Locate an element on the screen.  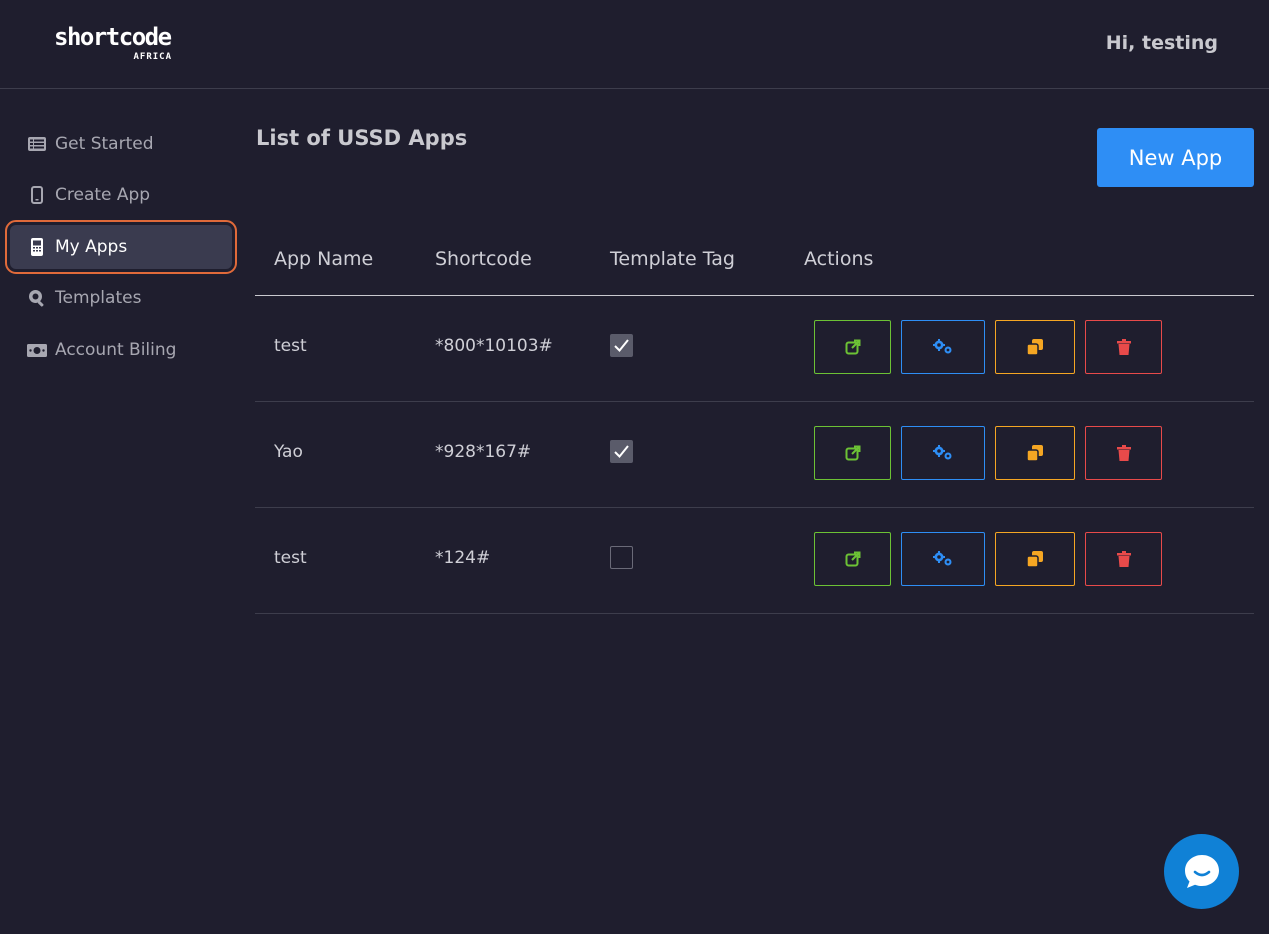
search-icon is located at coordinates (37, 298).